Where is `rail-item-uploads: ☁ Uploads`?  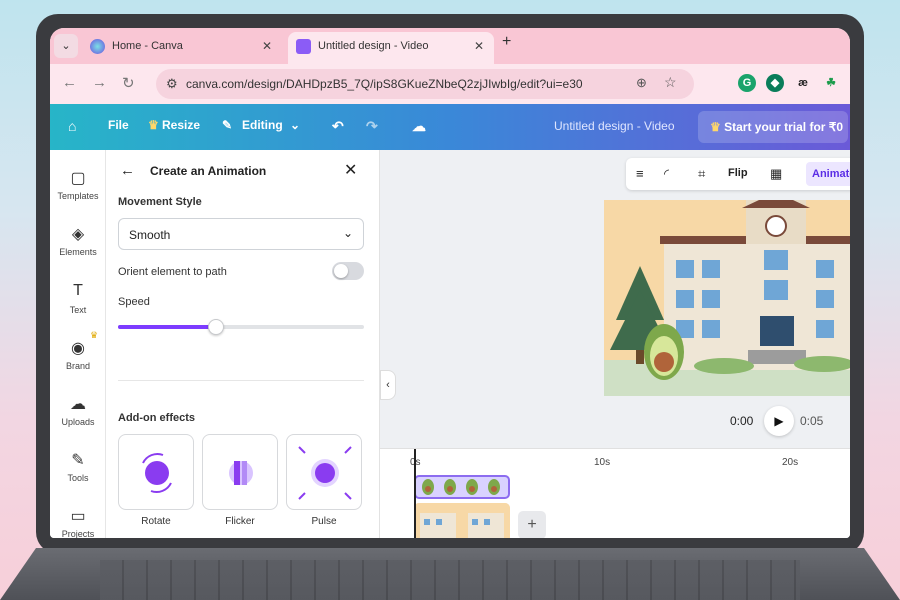
rail-item-uploads: ☁ Uploads is located at coordinates (78, 410).